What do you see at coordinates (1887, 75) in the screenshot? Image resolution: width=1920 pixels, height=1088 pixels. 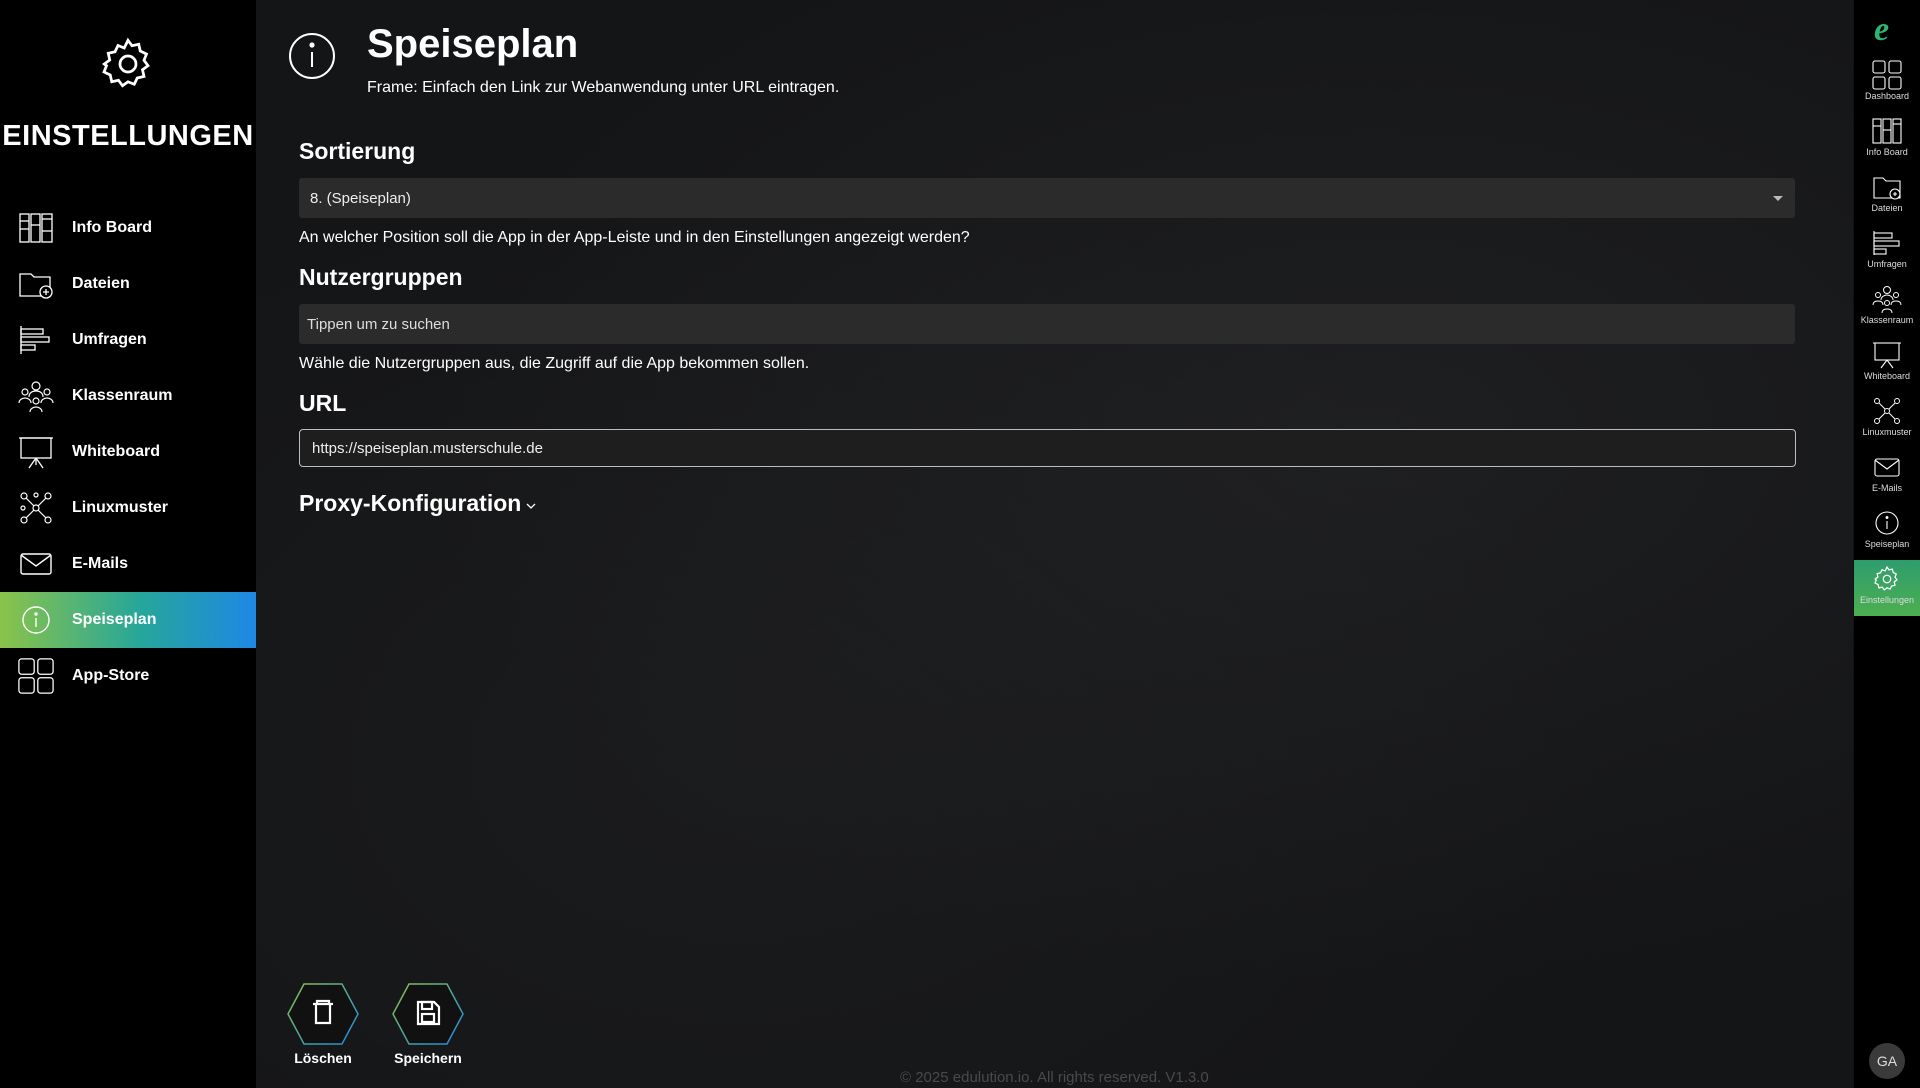 I see `dashboard-icon` at bounding box center [1887, 75].